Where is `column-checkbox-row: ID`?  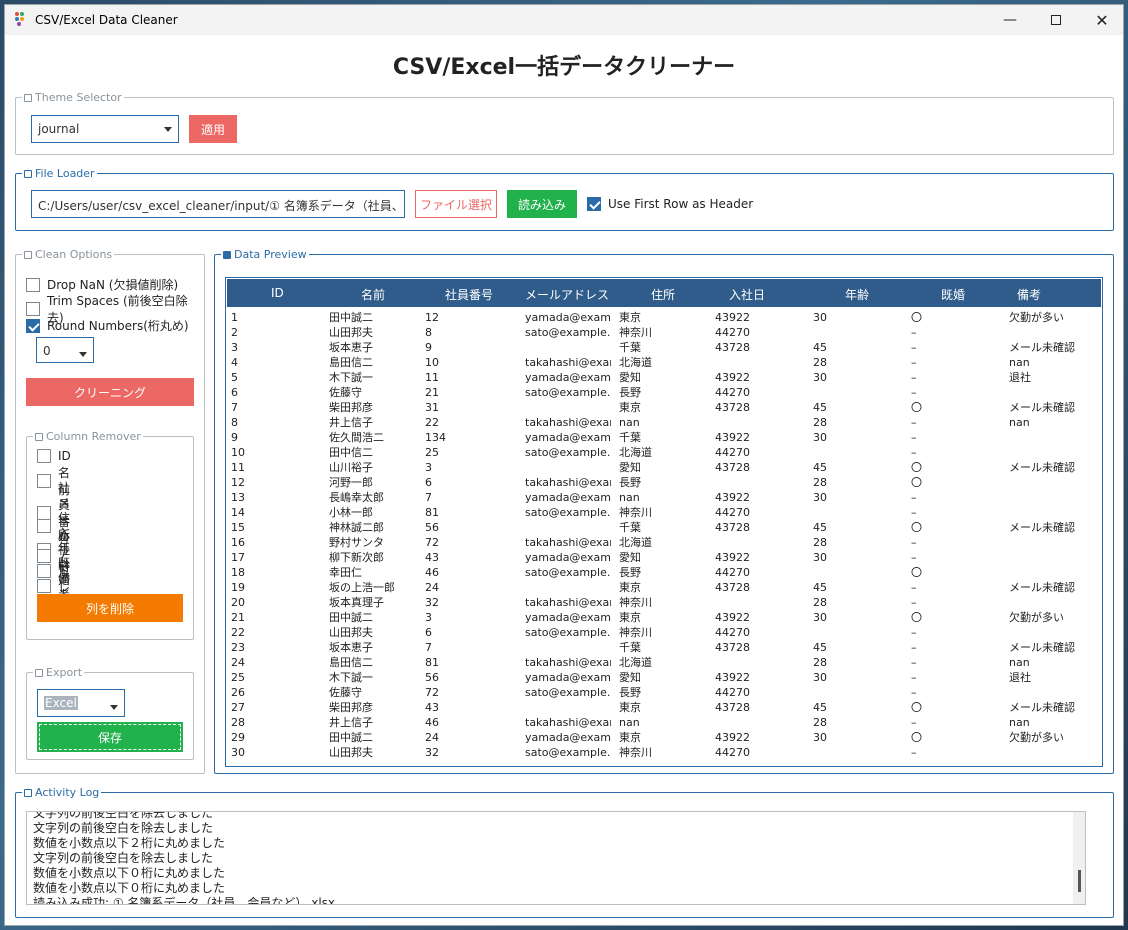 column-checkbox-row: ID is located at coordinates (54, 456).